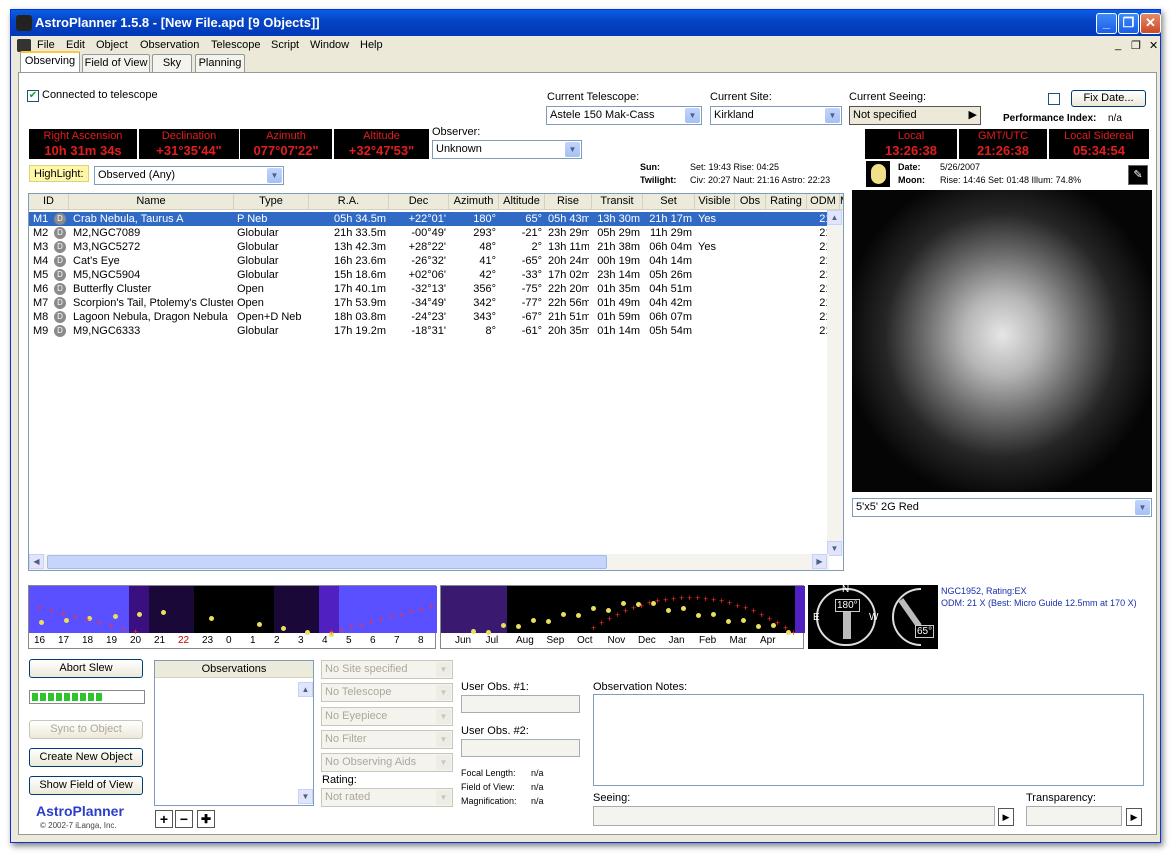 The height and width of the screenshot is (857, 1175). Describe the element at coordinates (172, 63) in the screenshot. I see `tab-sky: Sky` at that location.